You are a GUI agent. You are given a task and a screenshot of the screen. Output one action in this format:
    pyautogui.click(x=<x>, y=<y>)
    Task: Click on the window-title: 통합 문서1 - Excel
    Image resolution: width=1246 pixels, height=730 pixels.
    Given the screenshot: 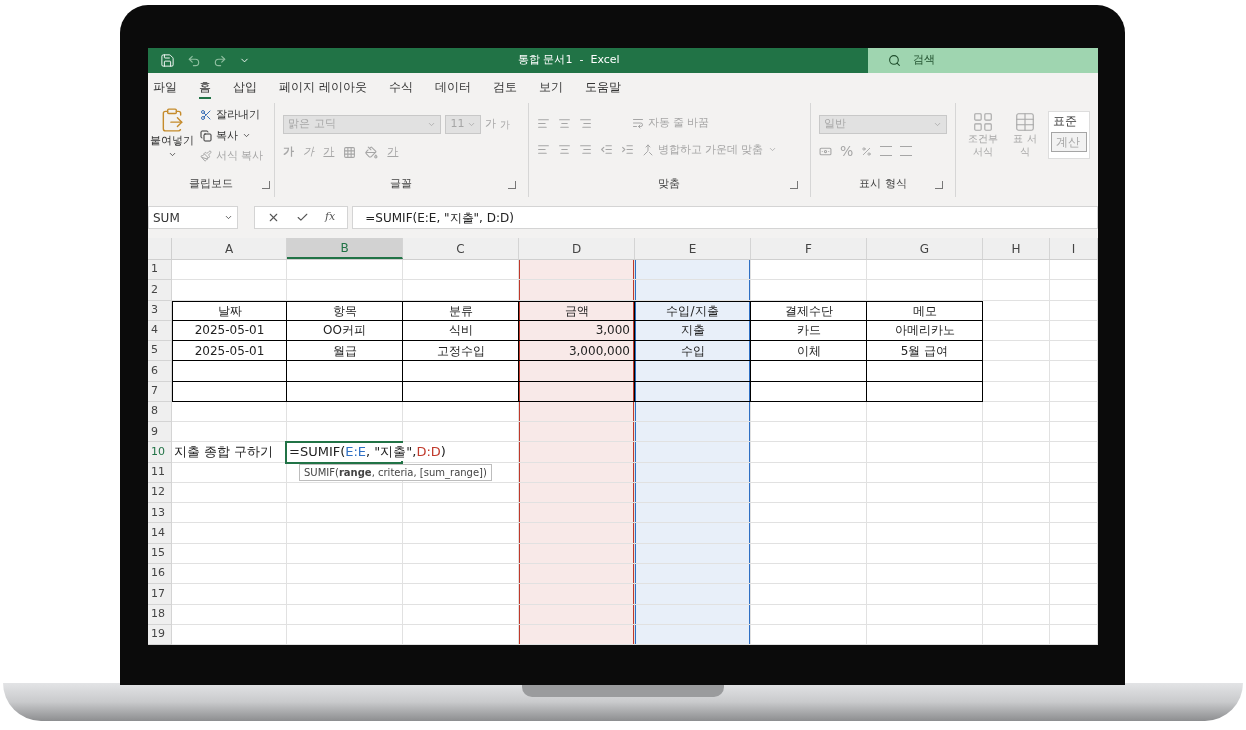 What is the action you would take?
    pyautogui.click(x=569, y=60)
    